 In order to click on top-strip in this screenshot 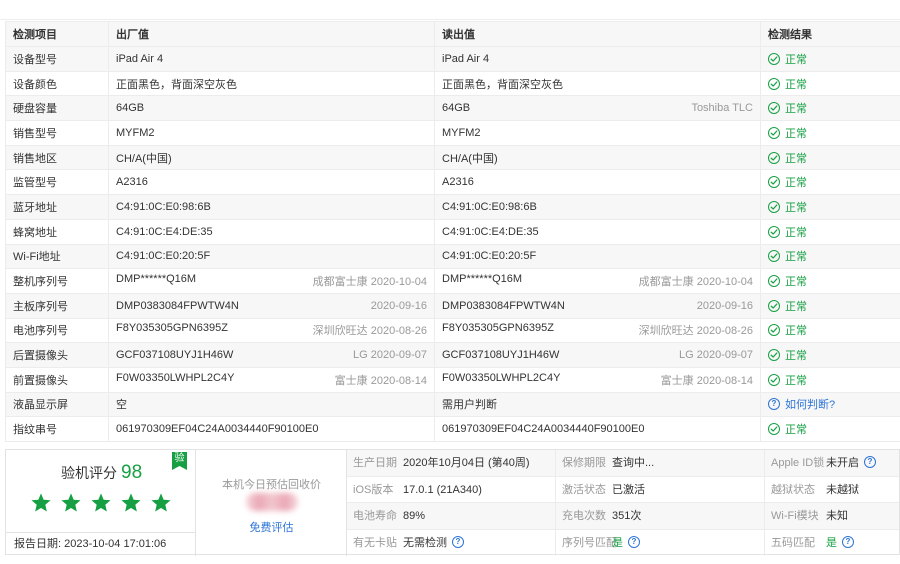, I will do `click(450, 10)`.